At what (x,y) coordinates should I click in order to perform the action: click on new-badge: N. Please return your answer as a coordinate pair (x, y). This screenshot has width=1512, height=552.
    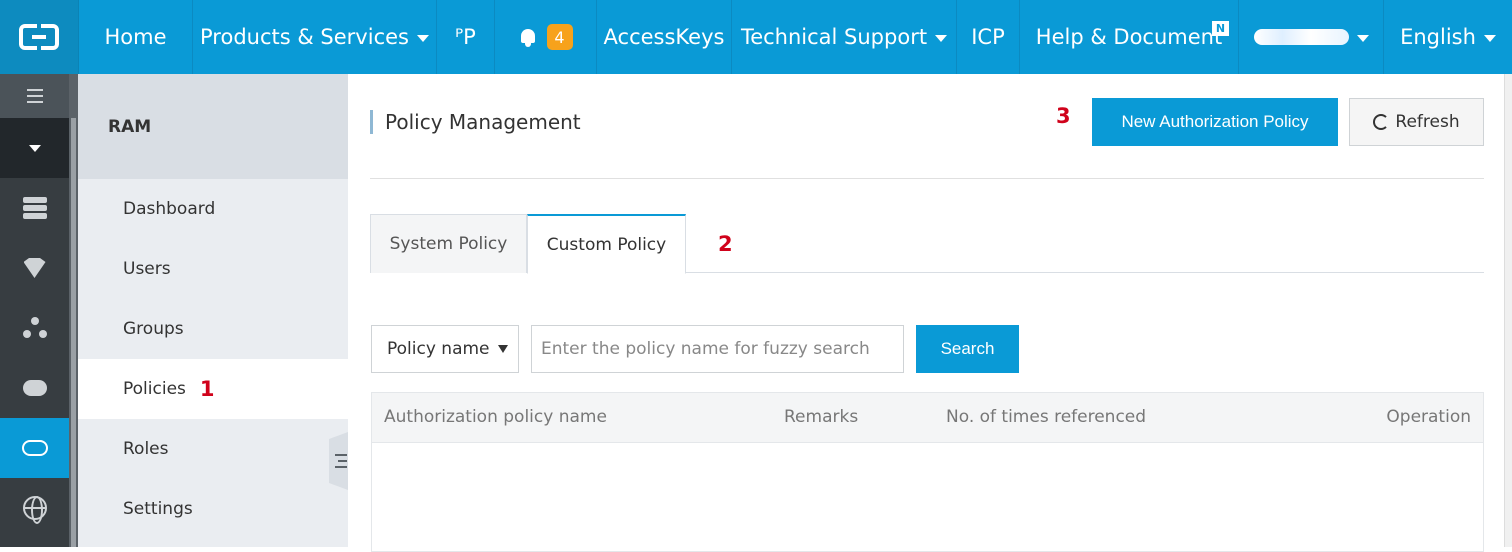
    Looking at the image, I should click on (1220, 28).